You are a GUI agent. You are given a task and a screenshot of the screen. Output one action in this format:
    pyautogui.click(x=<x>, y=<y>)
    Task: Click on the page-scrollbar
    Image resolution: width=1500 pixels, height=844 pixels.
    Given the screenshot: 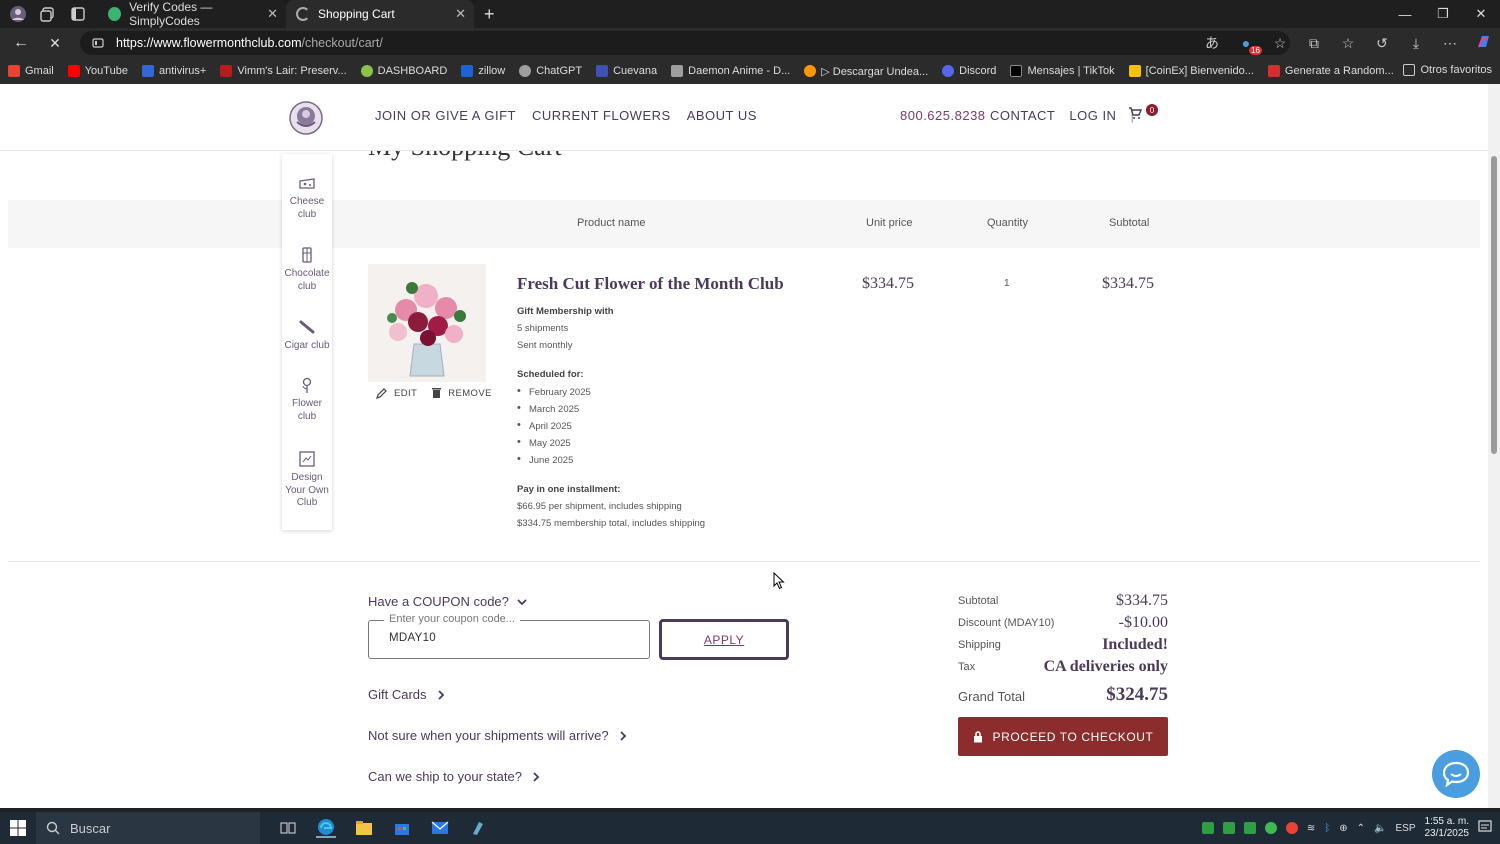 What is the action you would take?
    pyautogui.click(x=1494, y=446)
    